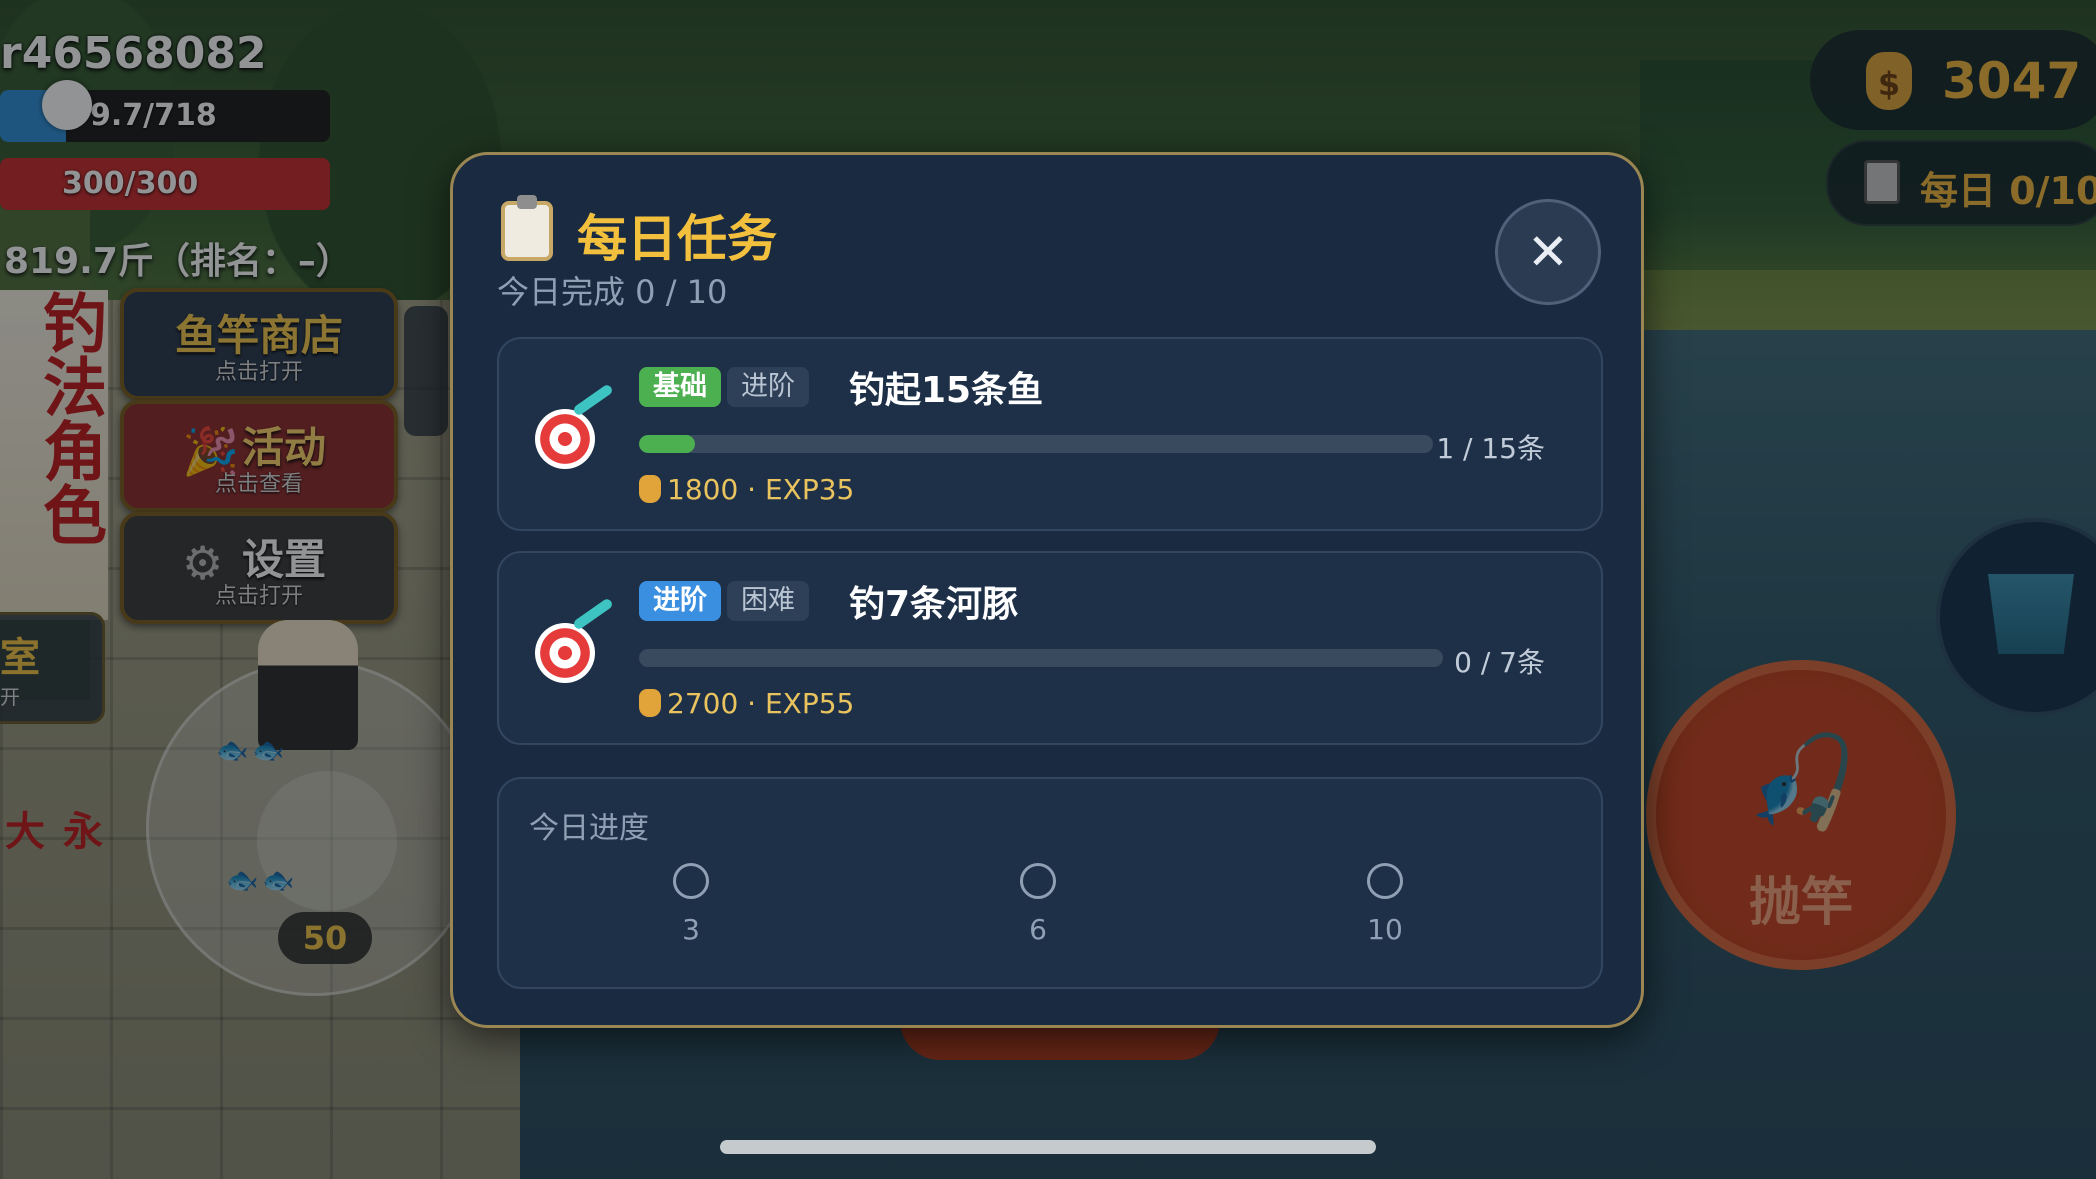 This screenshot has height=1179, width=2096. I want to click on task-tag-secondary: 困难, so click(768, 601).